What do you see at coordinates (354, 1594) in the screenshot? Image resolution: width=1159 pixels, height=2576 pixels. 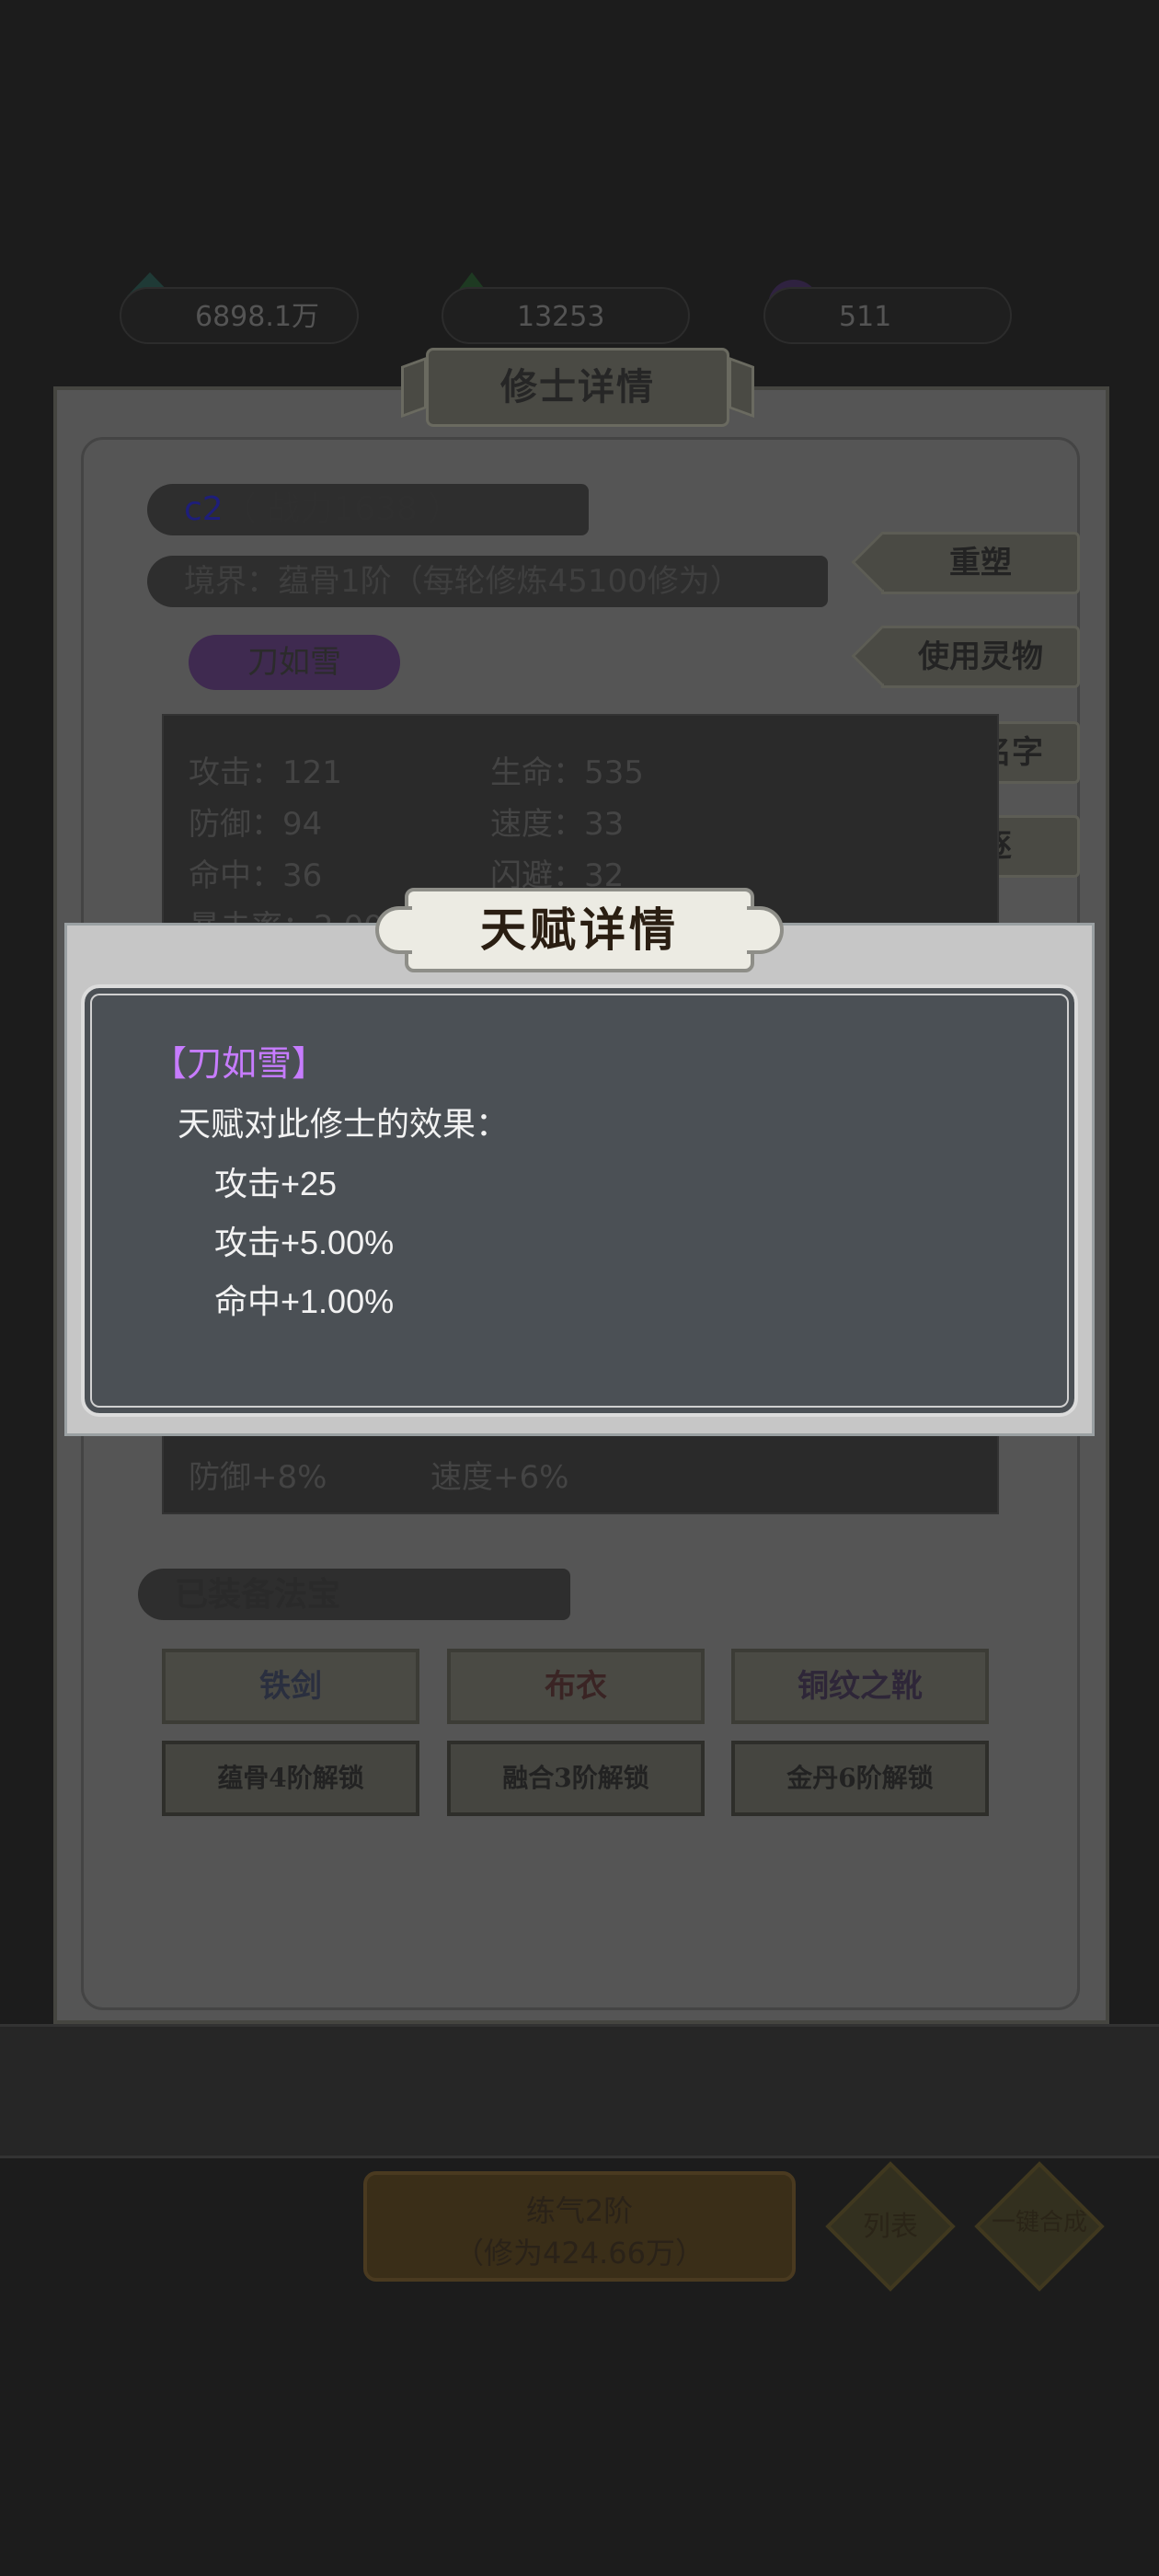 I see `equipped-treasures-title: 已装备法宝` at bounding box center [354, 1594].